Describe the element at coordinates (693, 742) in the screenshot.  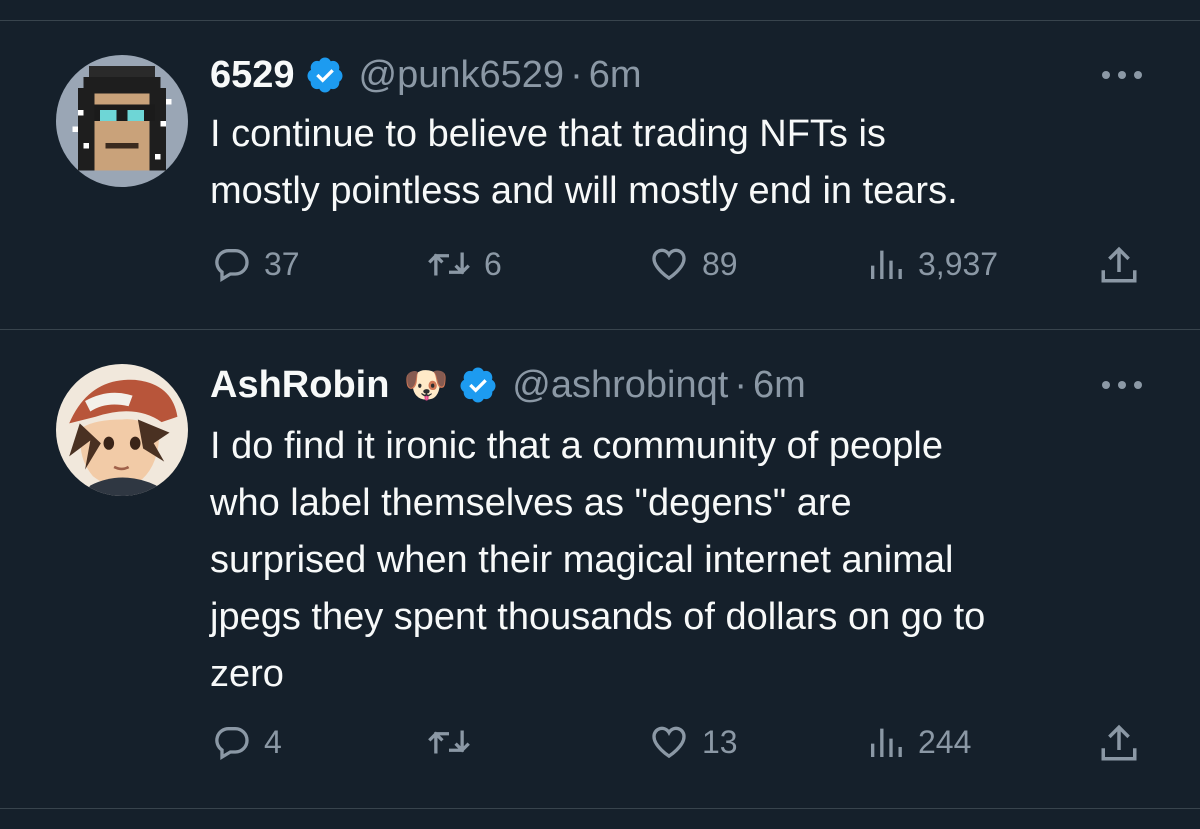
I see `like-button: 13` at that location.